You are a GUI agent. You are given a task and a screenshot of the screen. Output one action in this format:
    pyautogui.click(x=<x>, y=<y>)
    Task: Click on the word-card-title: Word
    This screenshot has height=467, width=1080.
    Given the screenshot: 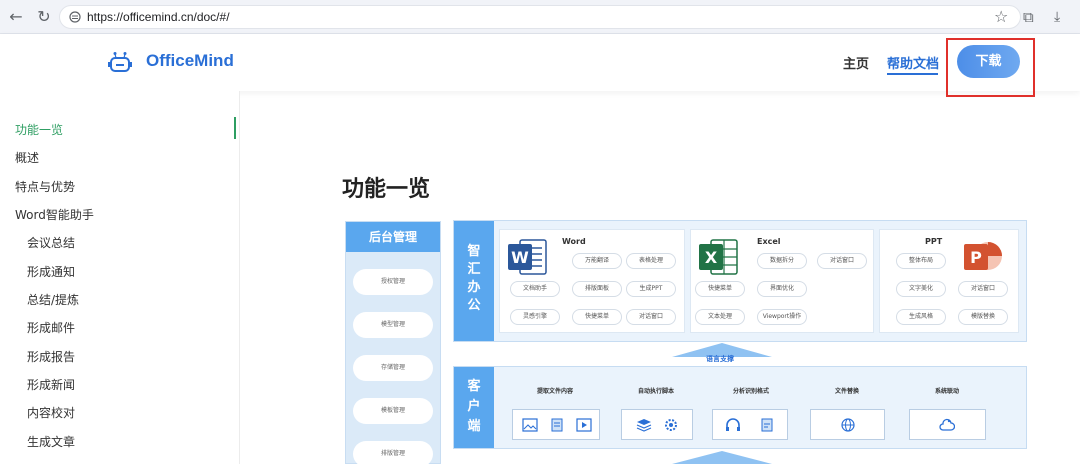 What is the action you would take?
    pyautogui.click(x=574, y=241)
    